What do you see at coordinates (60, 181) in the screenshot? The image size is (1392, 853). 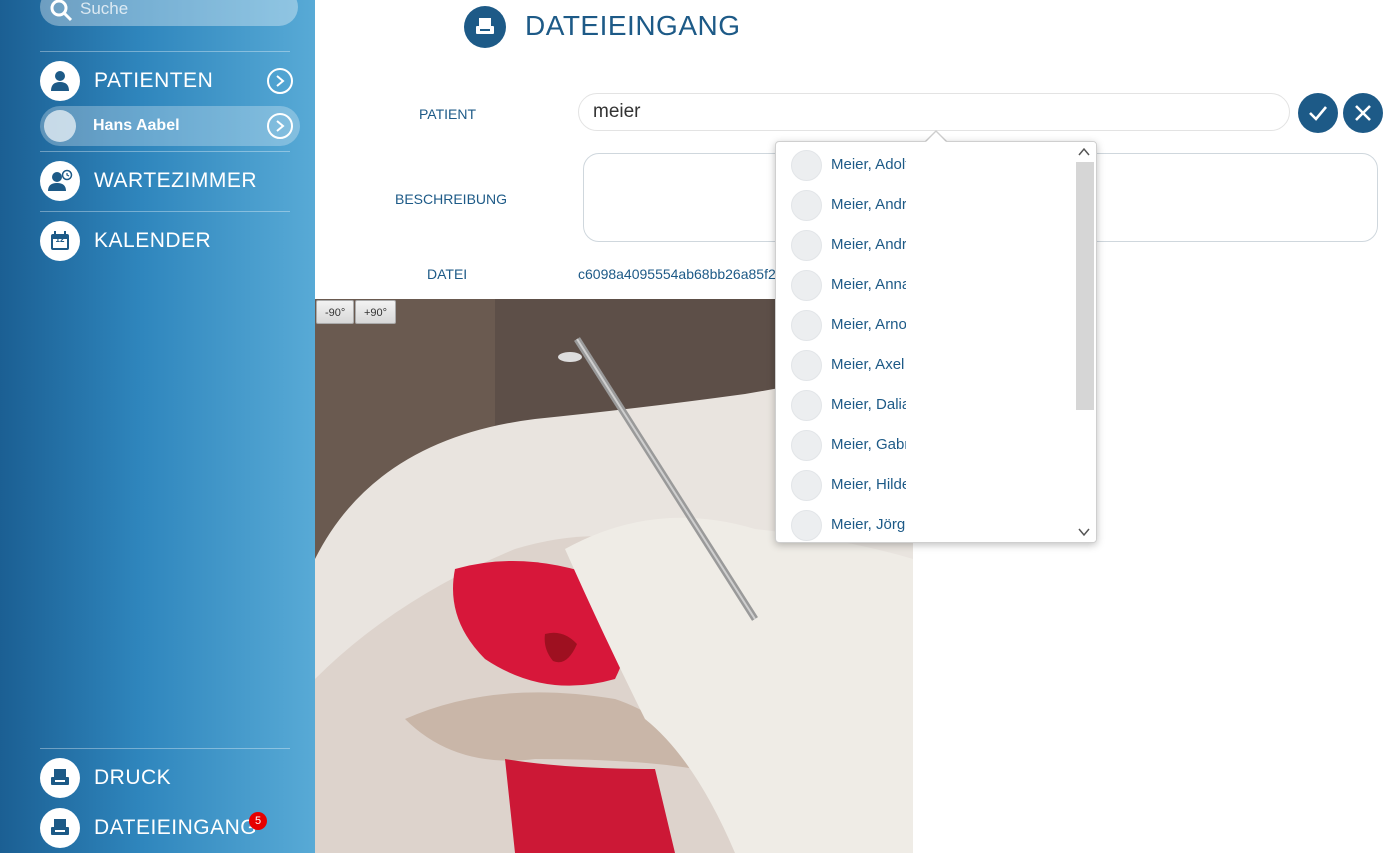 I see `waiting-room-icon` at bounding box center [60, 181].